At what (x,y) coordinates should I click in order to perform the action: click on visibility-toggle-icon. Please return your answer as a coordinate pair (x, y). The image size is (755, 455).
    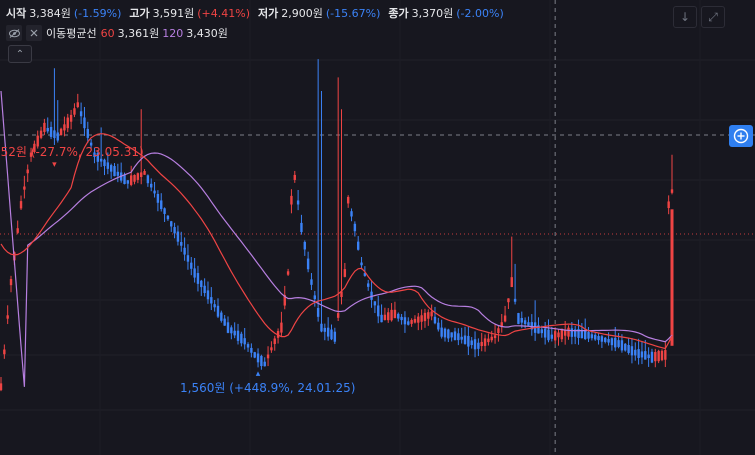
    Looking at the image, I should click on (14, 33).